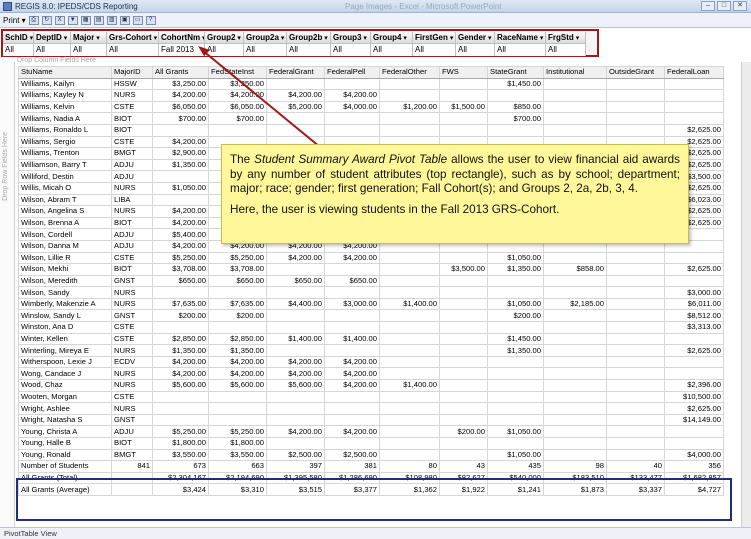 This screenshot has height=539, width=751. Describe the element at coordinates (295, 72) in the screenshot. I see `column-header-federalgrant: FederalGrant` at that location.